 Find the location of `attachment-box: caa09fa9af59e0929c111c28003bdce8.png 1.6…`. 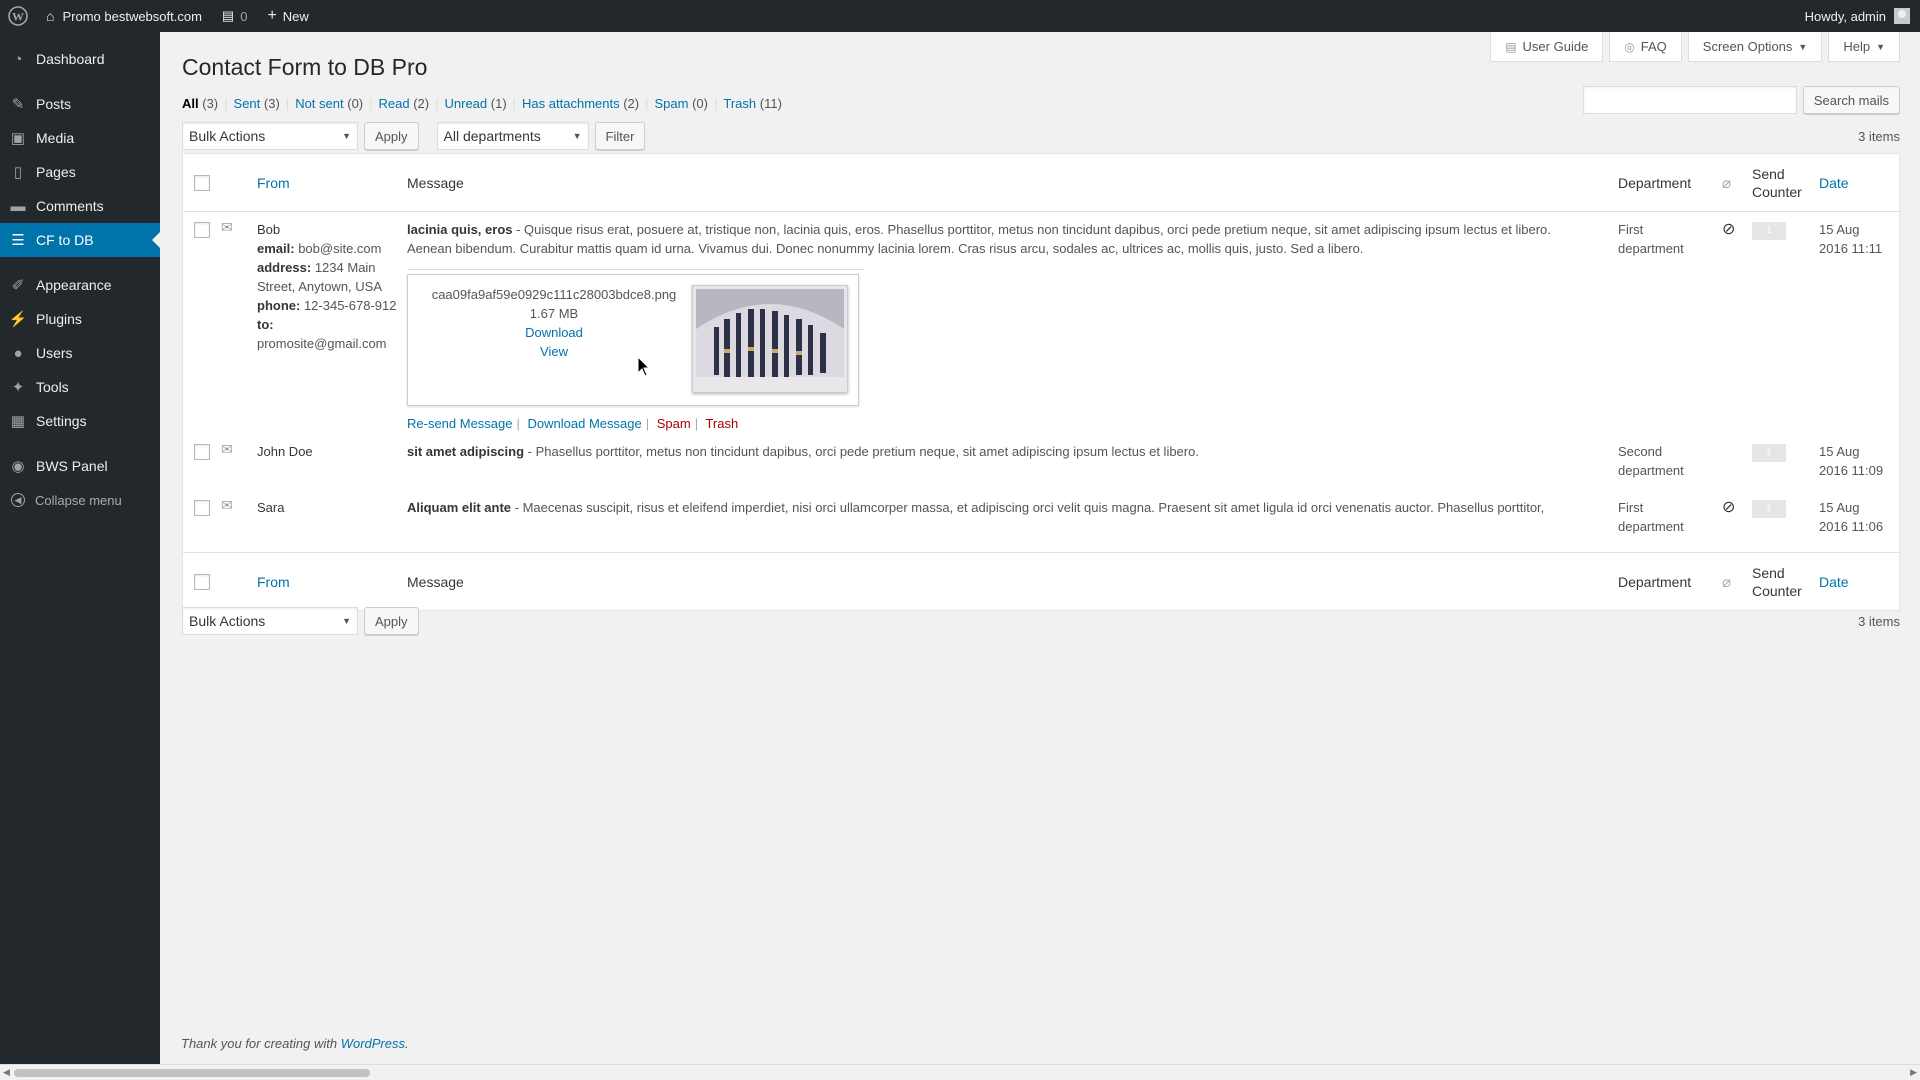

attachment-box: caa09fa9af59e0929c111c28003bdce8.png 1.6… is located at coordinates (635, 337).